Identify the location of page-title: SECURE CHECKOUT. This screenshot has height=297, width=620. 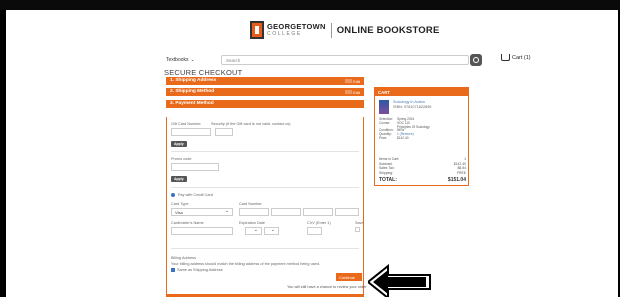
(203, 72).